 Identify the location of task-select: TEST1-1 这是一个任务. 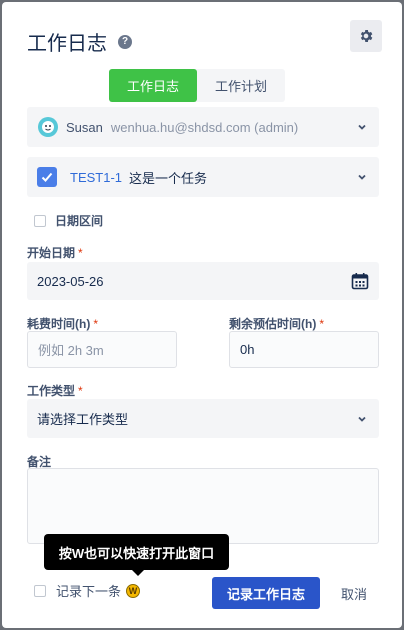
(203, 177).